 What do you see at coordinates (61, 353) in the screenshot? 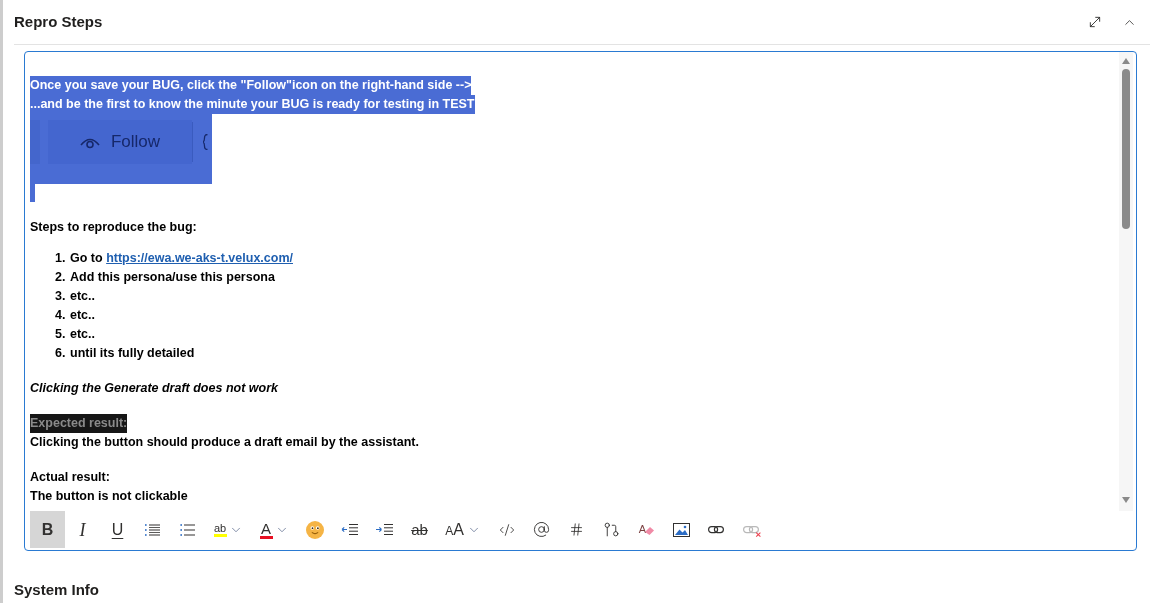
I see `list-number: 6.` at bounding box center [61, 353].